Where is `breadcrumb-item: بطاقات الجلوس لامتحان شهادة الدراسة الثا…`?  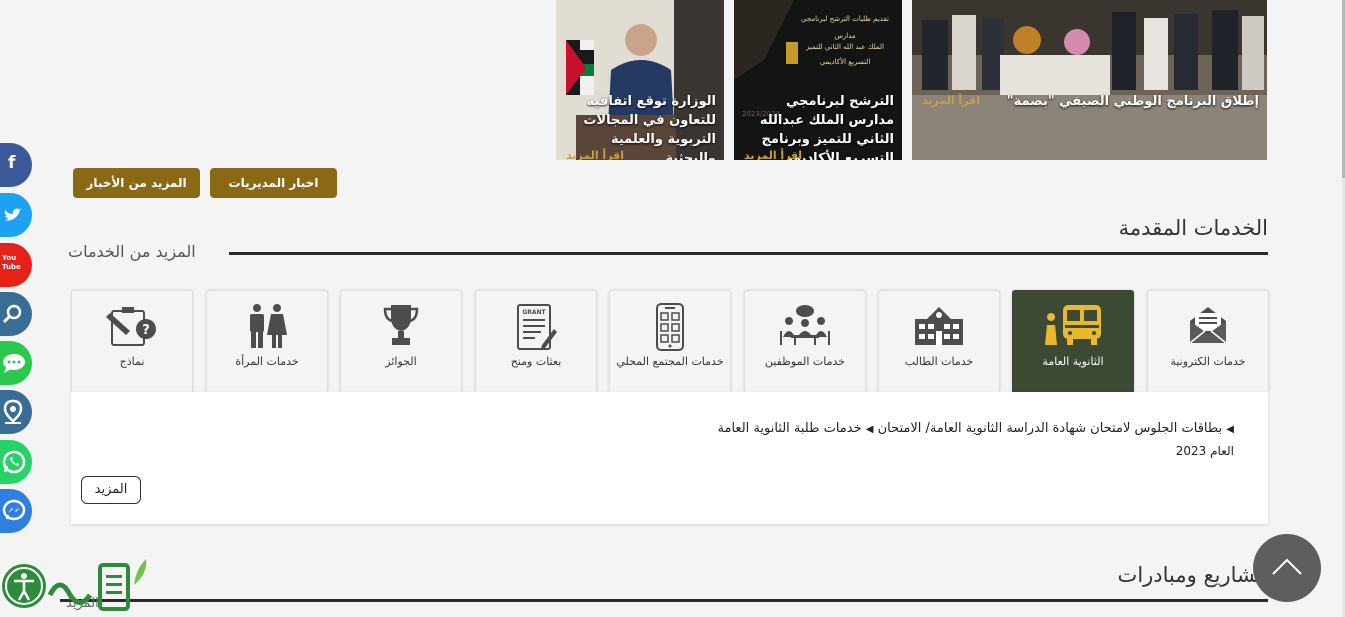
breadcrumb-item: بطاقات الجلوس لامتحان شهادة الدراسة الثا… is located at coordinates (1050, 428).